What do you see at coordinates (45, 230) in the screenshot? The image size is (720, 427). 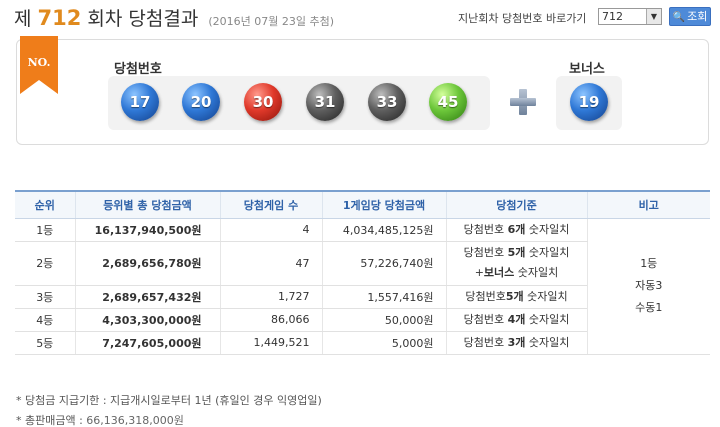 I see `rank-cell: 1등` at bounding box center [45, 230].